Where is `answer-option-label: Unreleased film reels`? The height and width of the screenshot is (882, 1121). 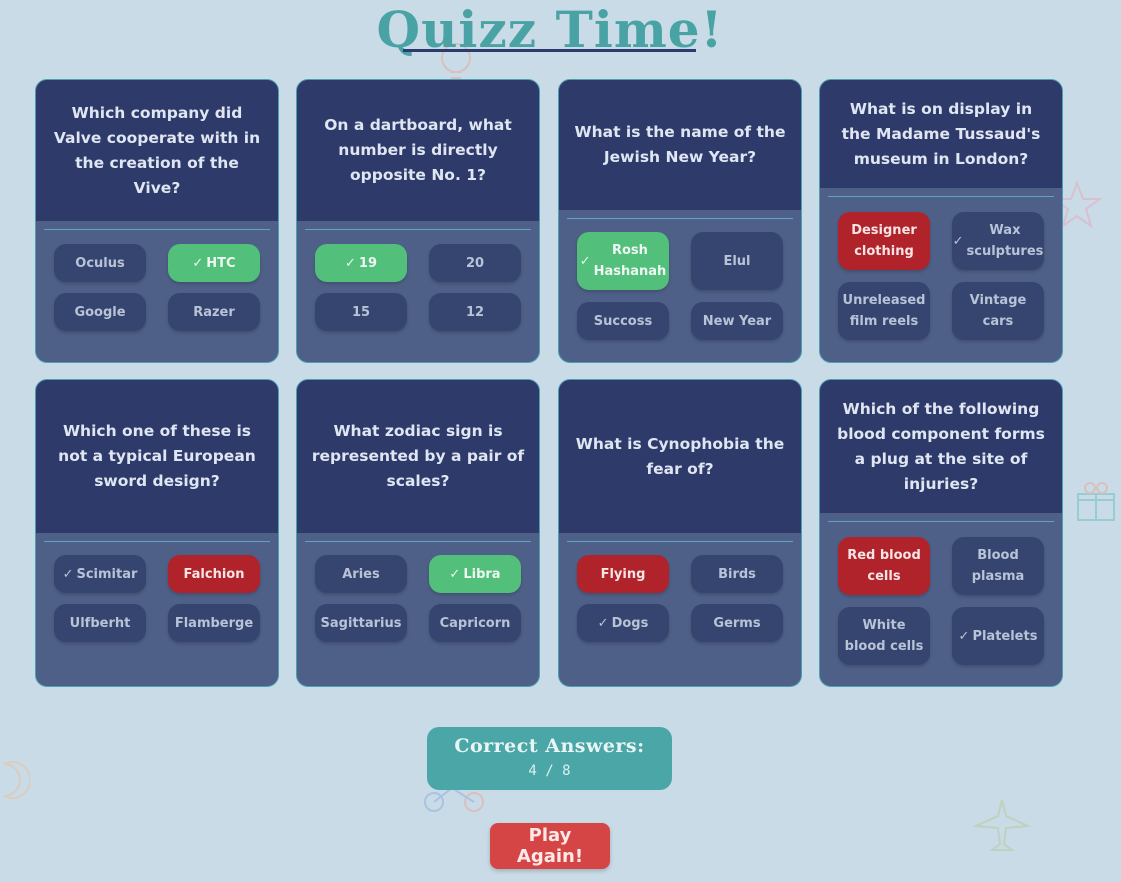 answer-option-label: Unreleased film reels is located at coordinates (884, 311).